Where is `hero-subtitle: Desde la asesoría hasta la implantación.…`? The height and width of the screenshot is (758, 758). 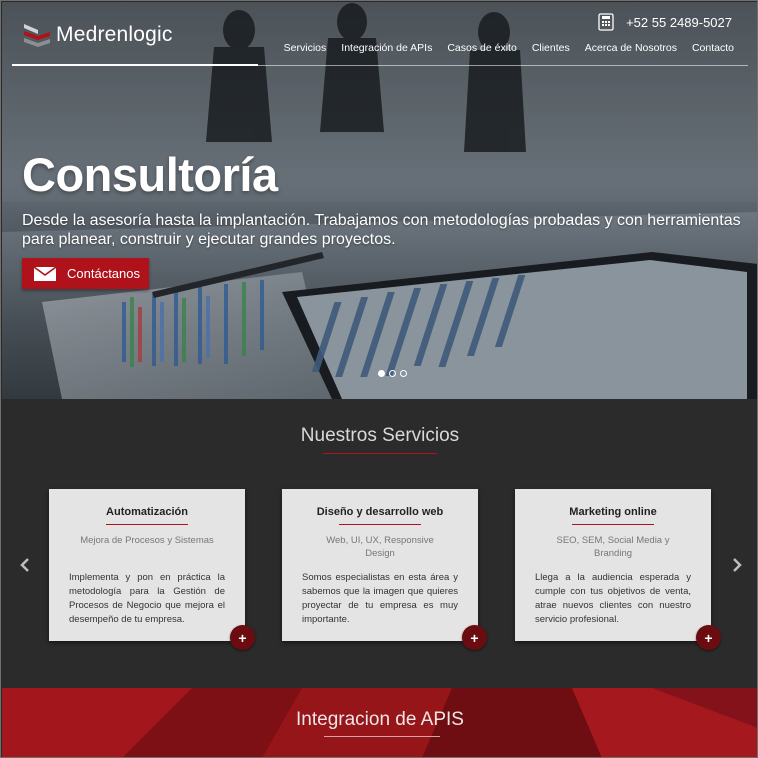 hero-subtitle: Desde la asesoría hasta la implantación.… is located at coordinates (381, 230).